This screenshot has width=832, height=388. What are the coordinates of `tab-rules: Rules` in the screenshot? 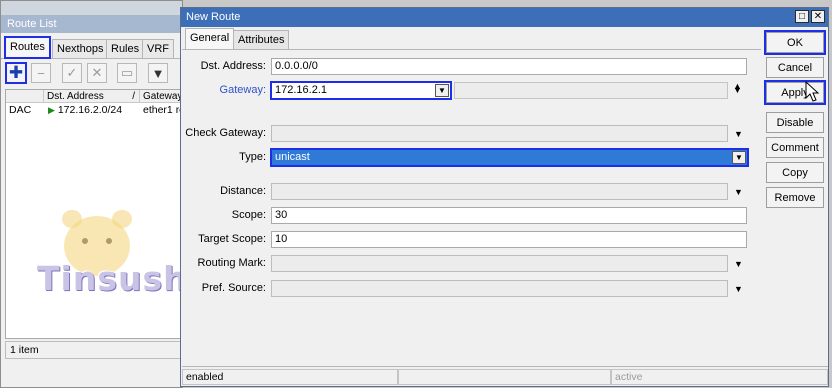 It's located at (125, 48).